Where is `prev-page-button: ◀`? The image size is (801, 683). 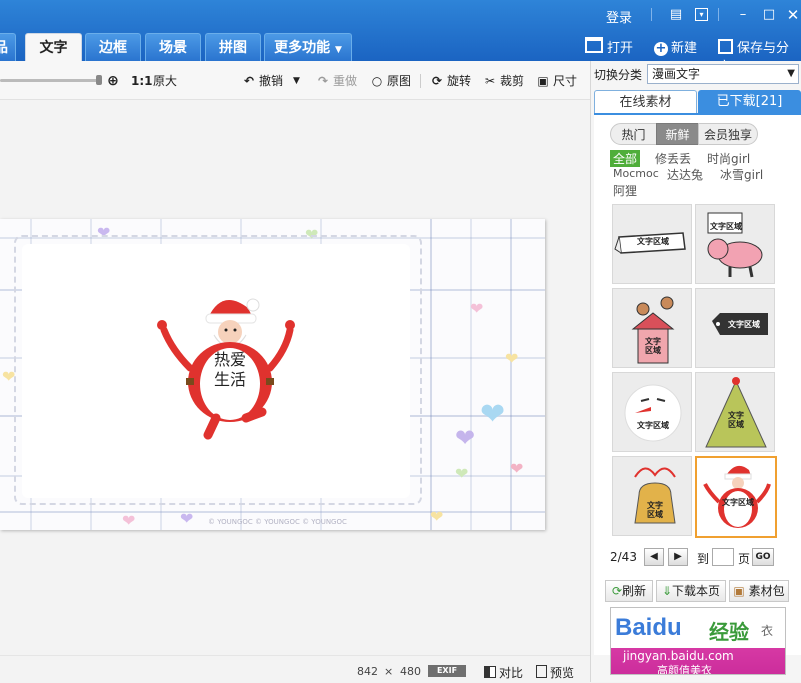
prev-page-button: ◀ is located at coordinates (654, 557).